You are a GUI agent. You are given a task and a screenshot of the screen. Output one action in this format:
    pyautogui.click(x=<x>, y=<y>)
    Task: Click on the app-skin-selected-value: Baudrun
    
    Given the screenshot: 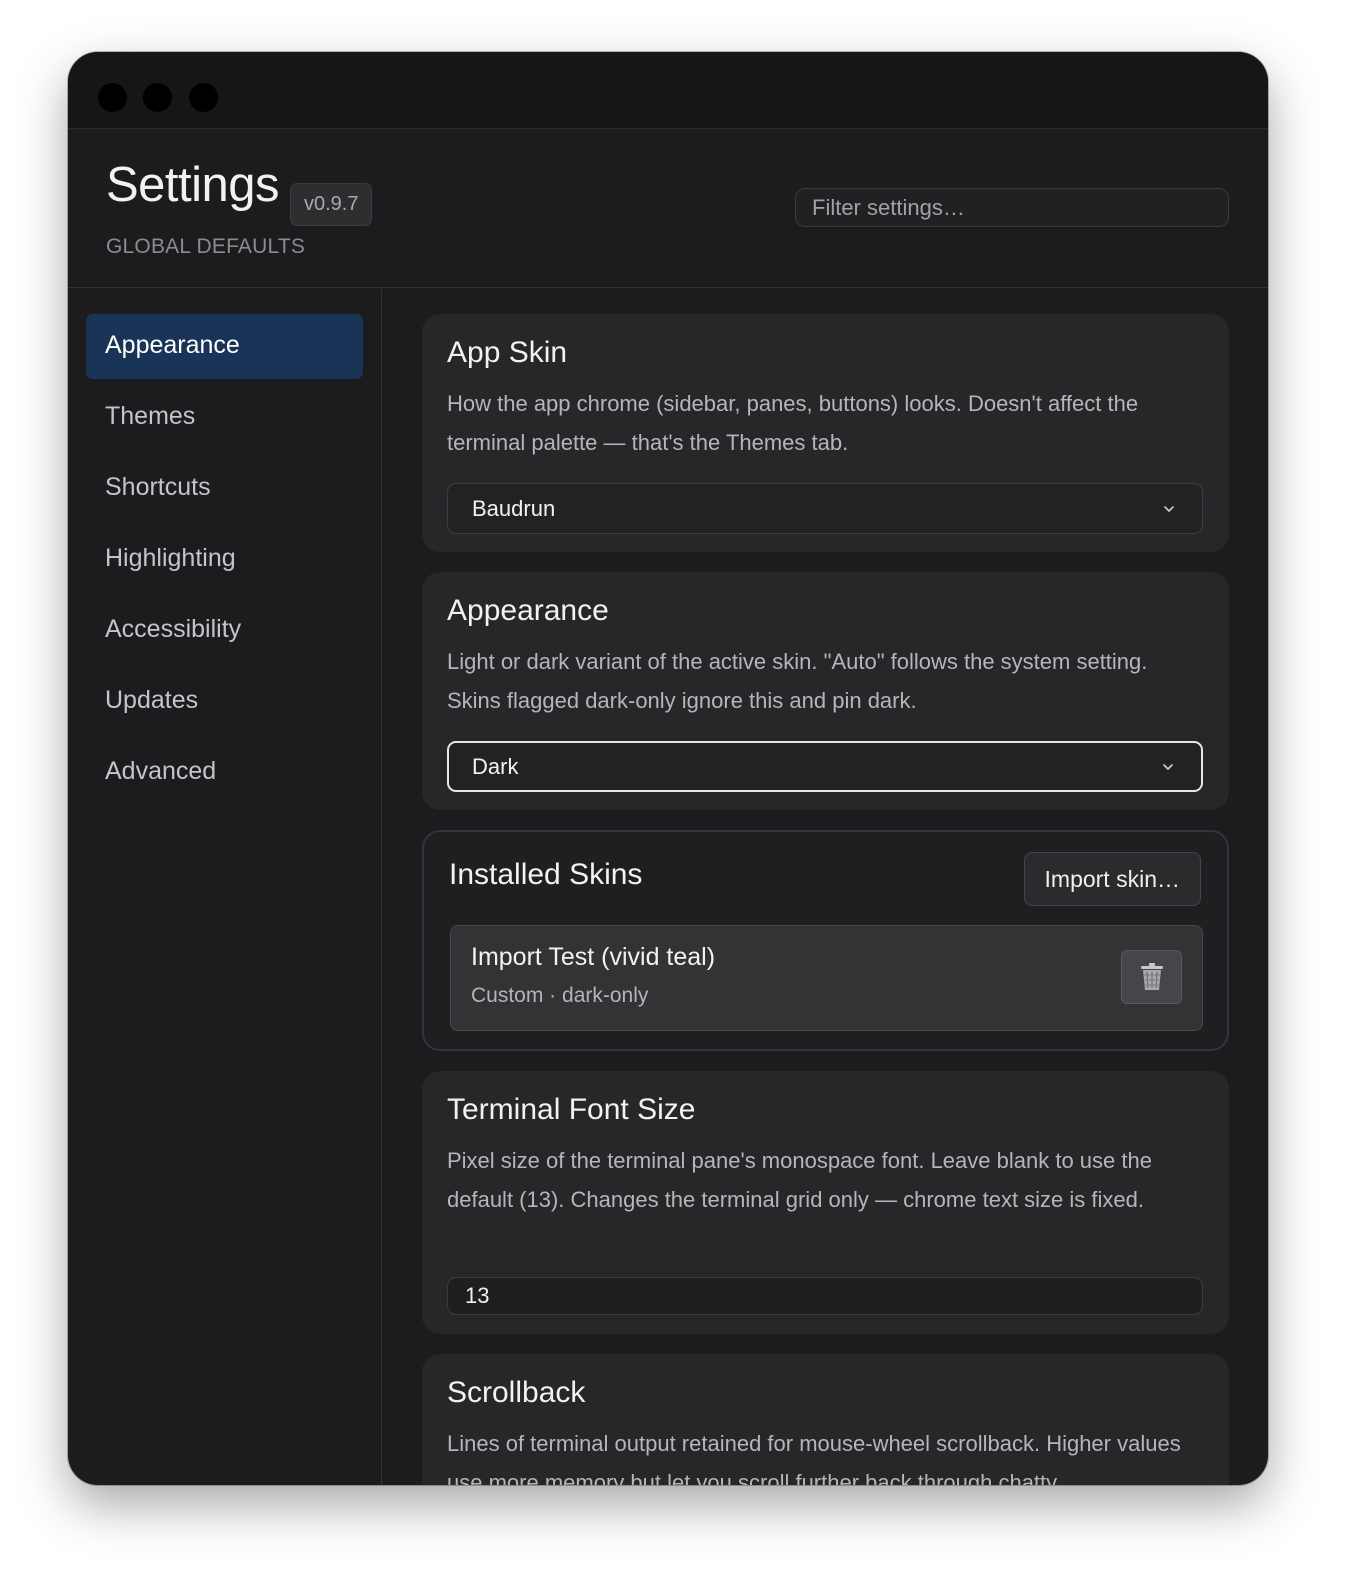 What is the action you would take?
    pyautogui.click(x=514, y=508)
    